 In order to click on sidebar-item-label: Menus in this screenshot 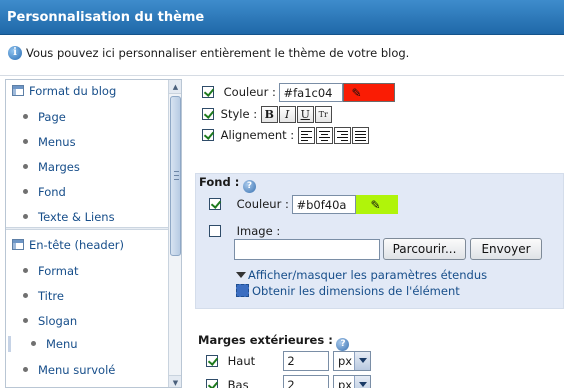, I will do `click(57, 142)`.